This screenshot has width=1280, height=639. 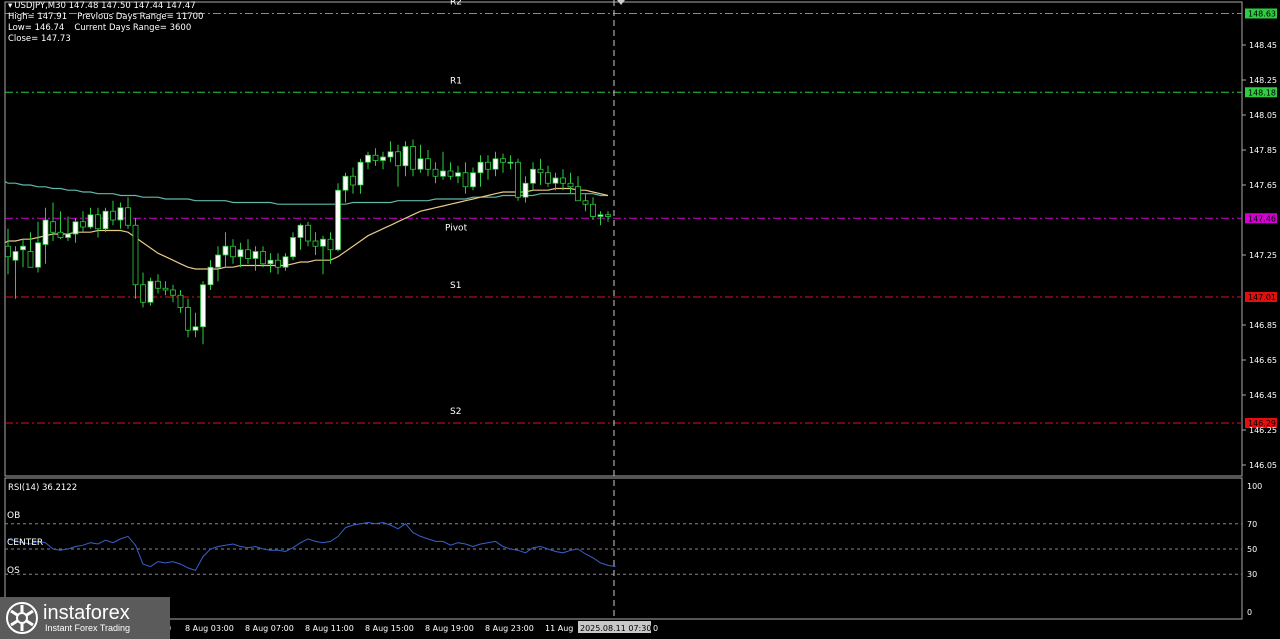 I want to click on time-label: 8 Aug 11:00, so click(x=329, y=628).